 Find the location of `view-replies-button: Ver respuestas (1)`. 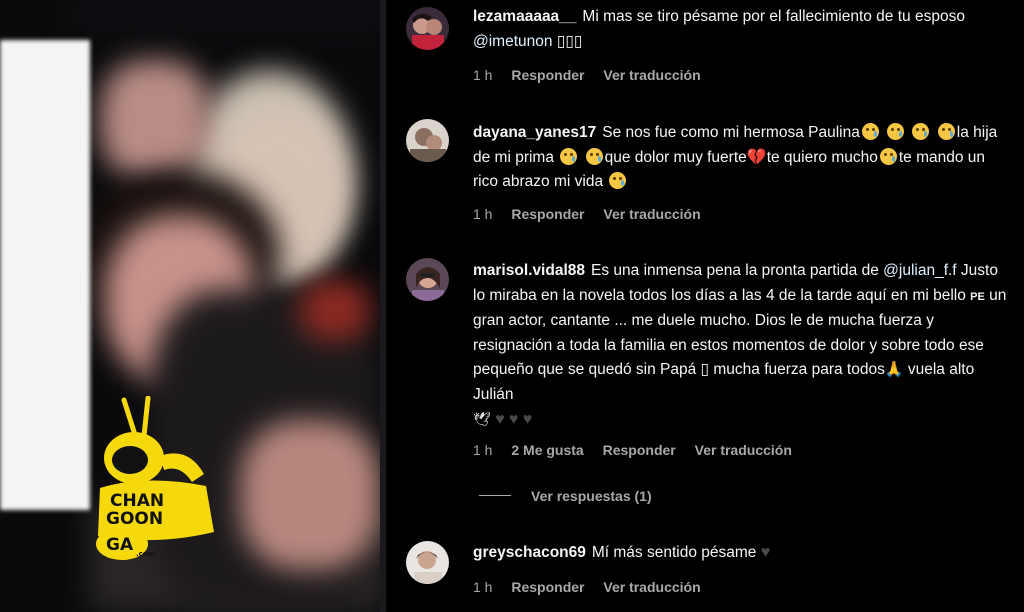

view-replies-button: Ver respuestas (1) is located at coordinates (565, 496).